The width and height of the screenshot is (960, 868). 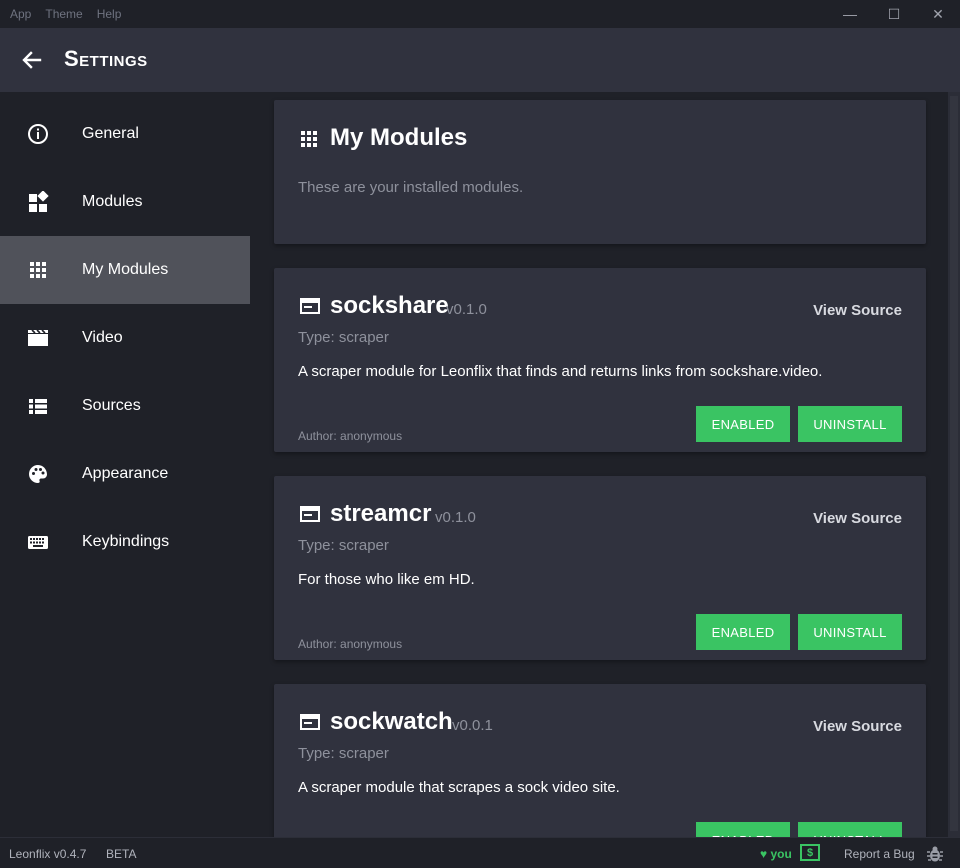 What do you see at coordinates (810, 852) in the screenshot?
I see `donate-icon: $` at bounding box center [810, 852].